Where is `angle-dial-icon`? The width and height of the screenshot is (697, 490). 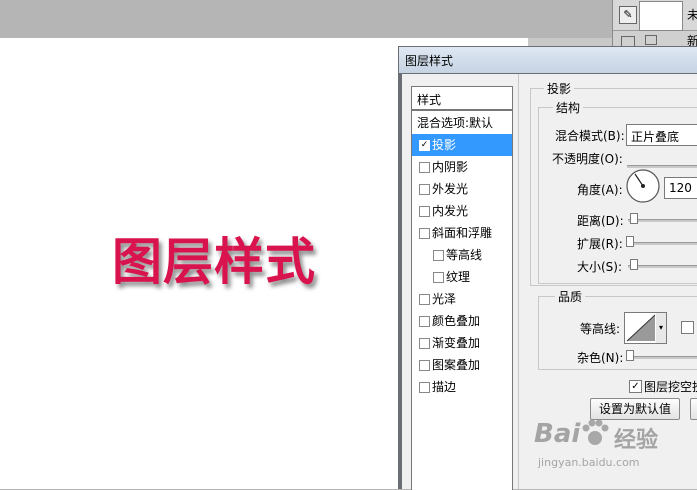 angle-dial-icon is located at coordinates (643, 186).